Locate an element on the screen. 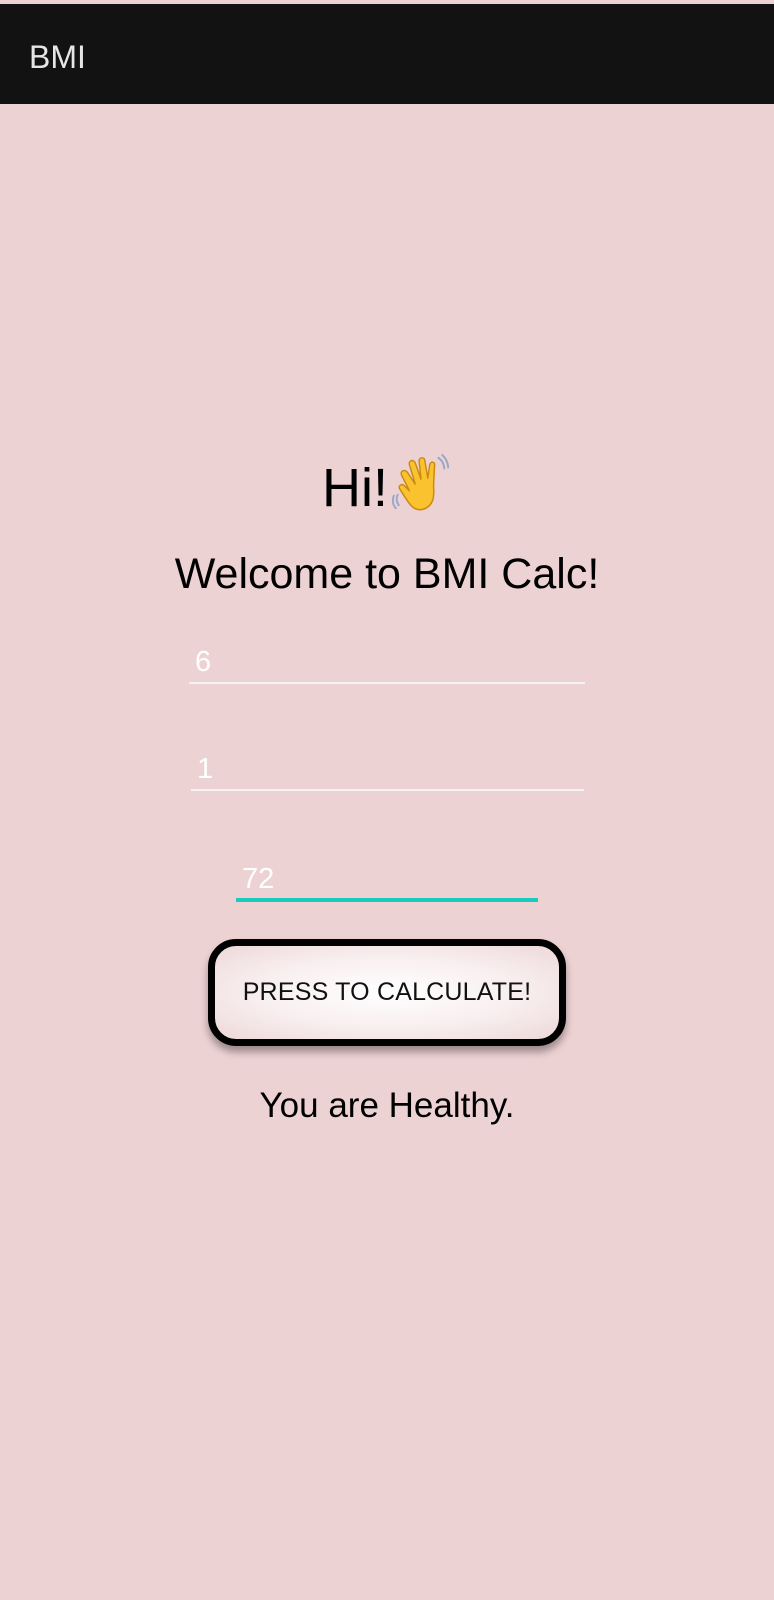 The height and width of the screenshot is (1600, 774). waving-hand-icon is located at coordinates (421, 483).